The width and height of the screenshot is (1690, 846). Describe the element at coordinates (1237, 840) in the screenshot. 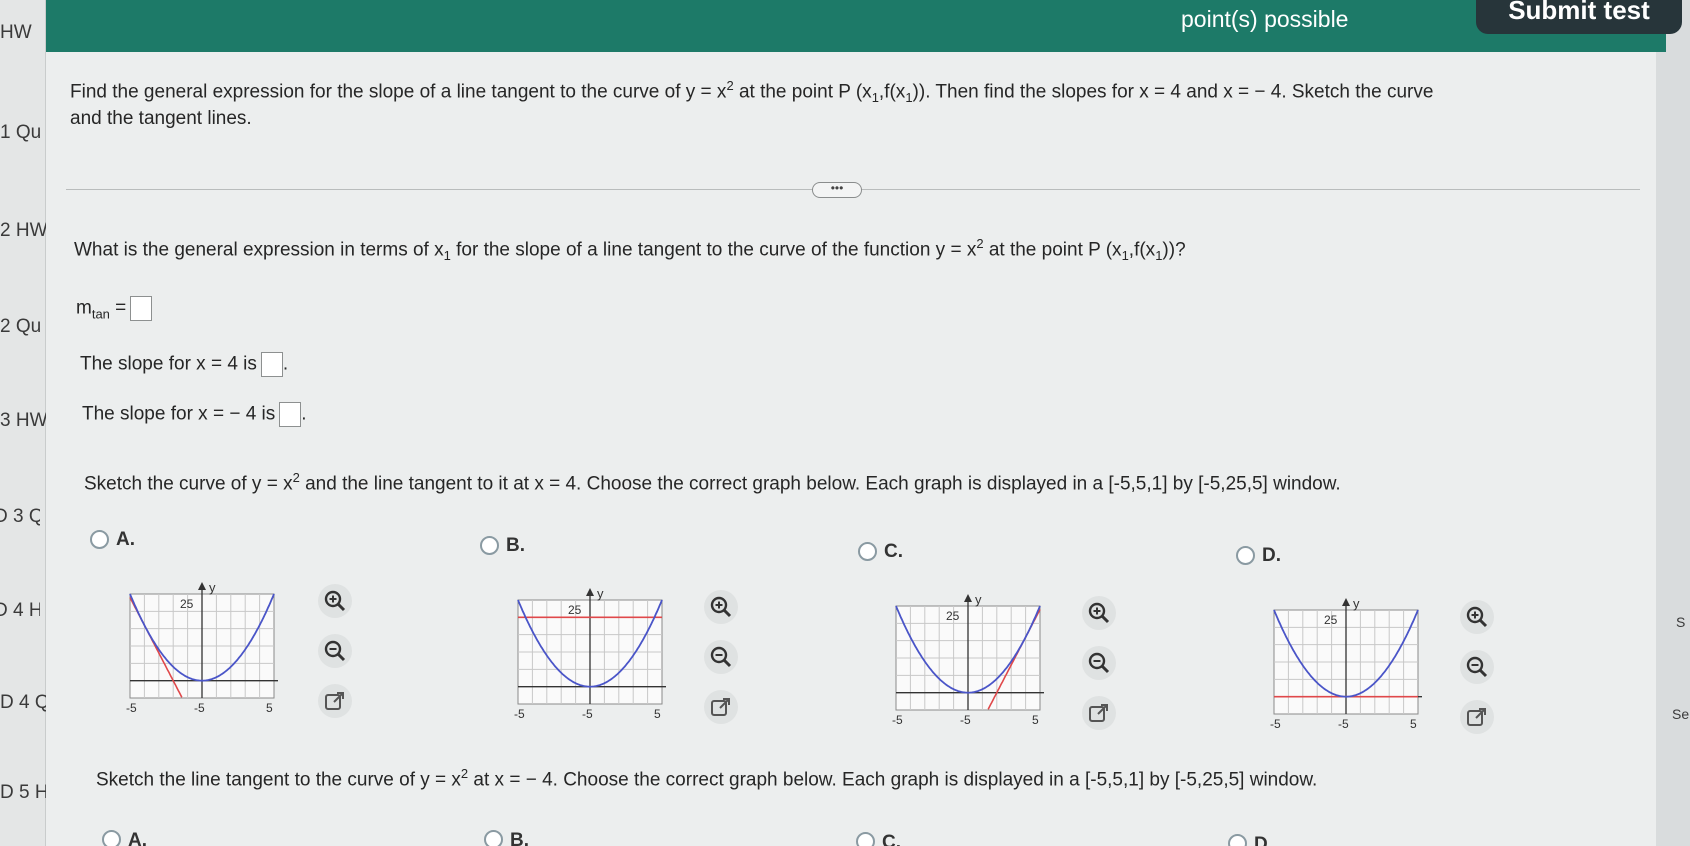

I see `radio-option-2d` at that location.